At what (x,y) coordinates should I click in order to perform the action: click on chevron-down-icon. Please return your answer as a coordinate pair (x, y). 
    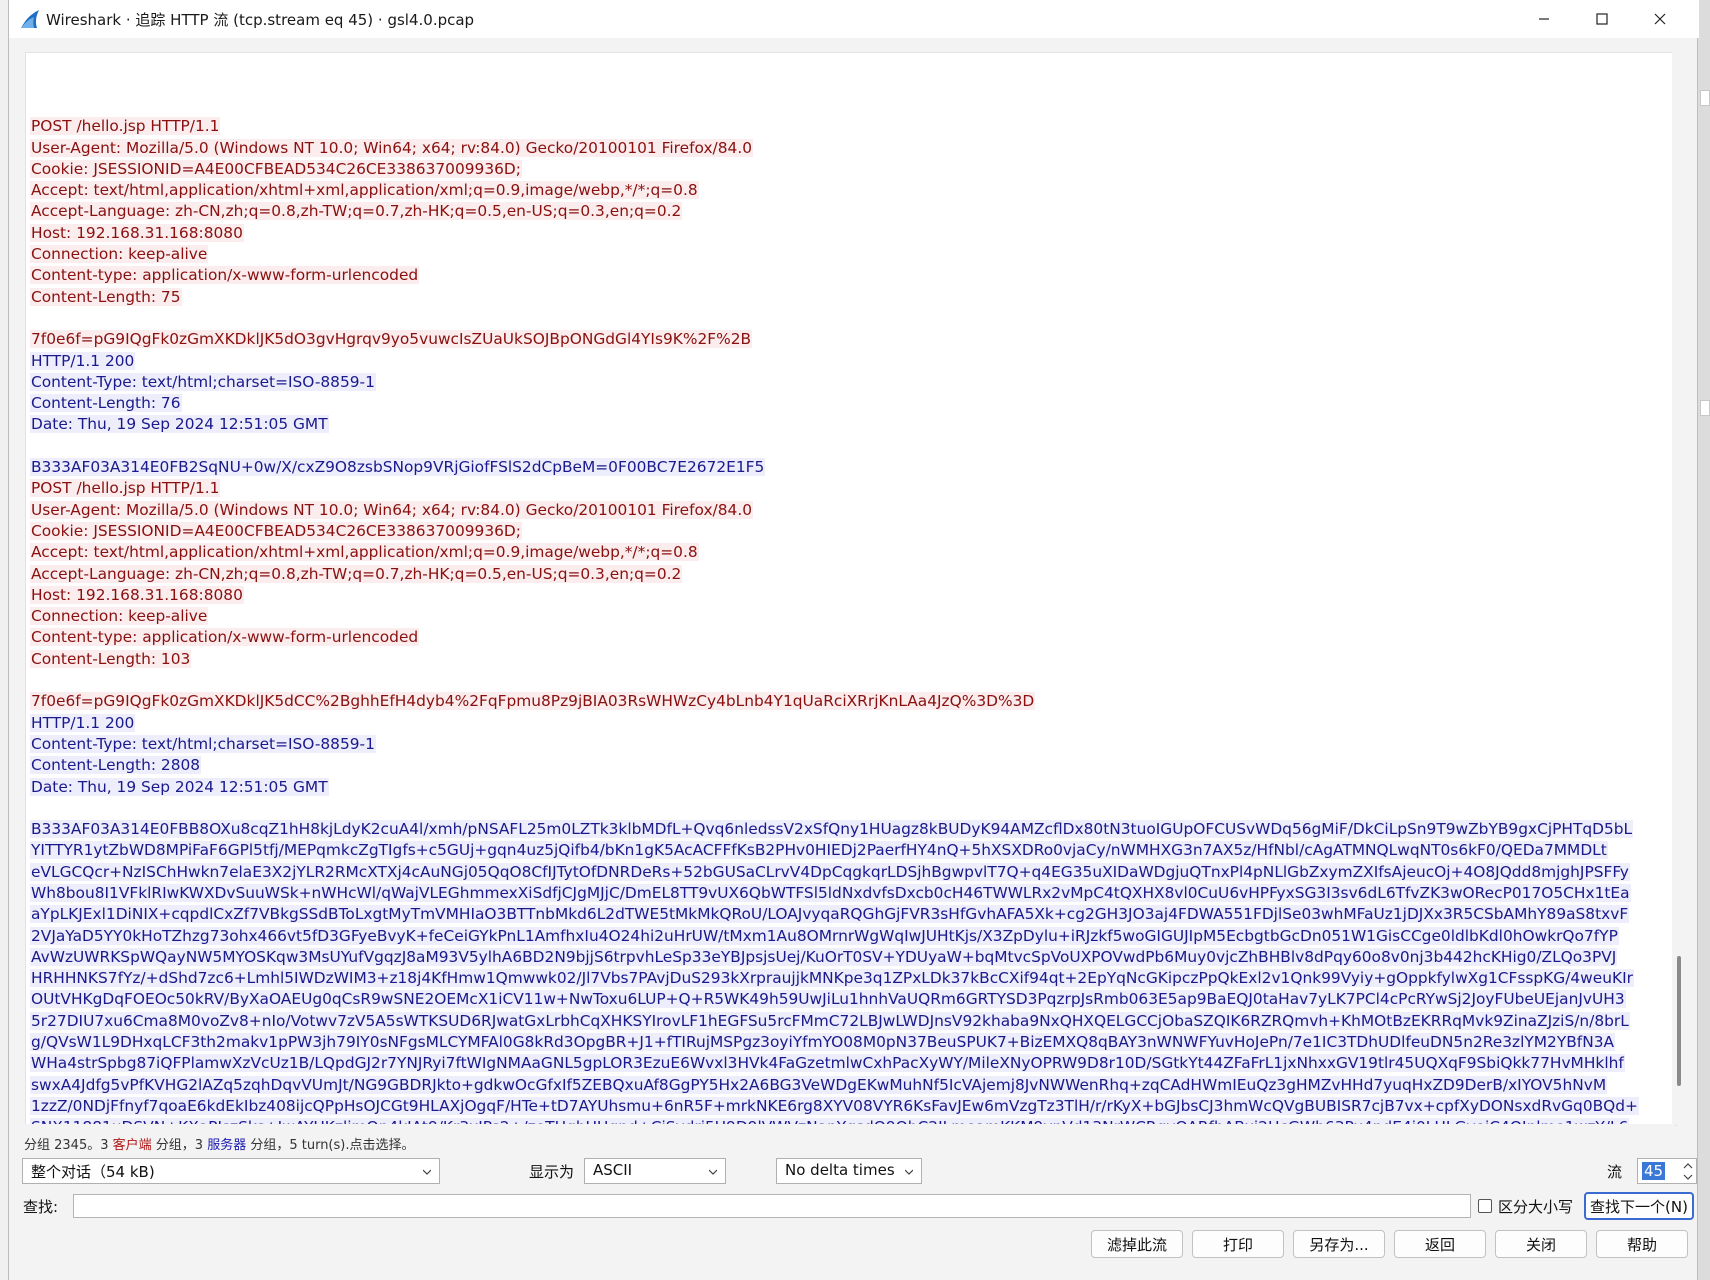
    Looking at the image, I should click on (427, 1172).